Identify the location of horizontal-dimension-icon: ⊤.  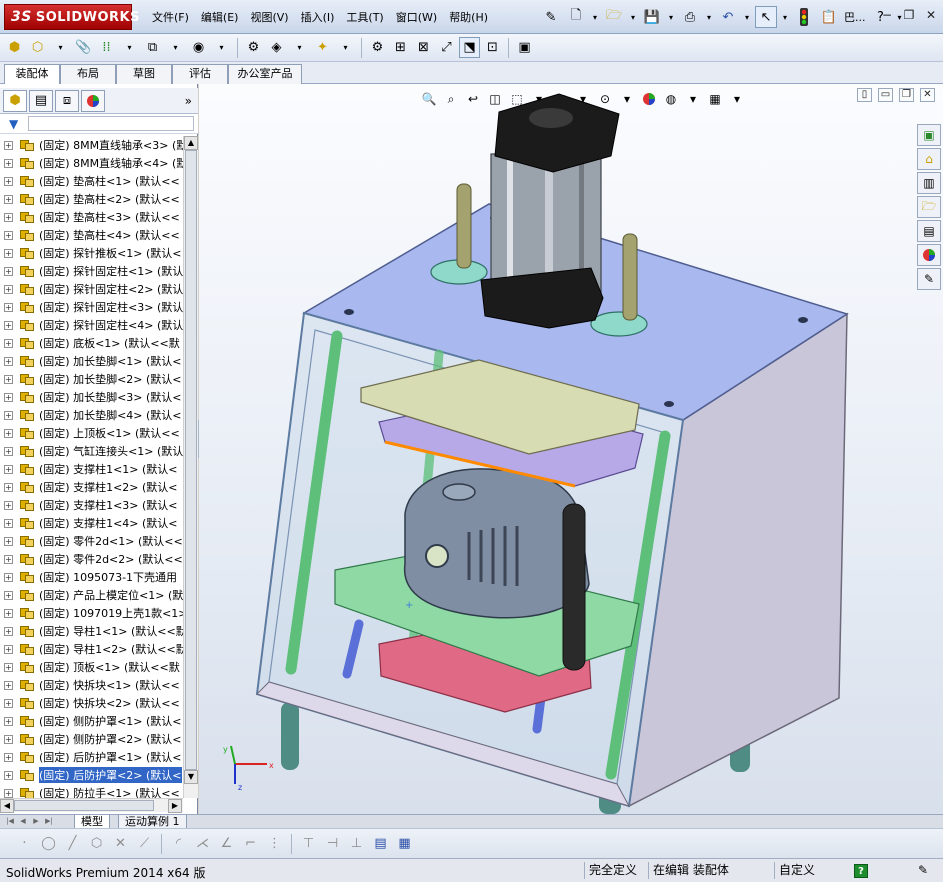
(308, 843).